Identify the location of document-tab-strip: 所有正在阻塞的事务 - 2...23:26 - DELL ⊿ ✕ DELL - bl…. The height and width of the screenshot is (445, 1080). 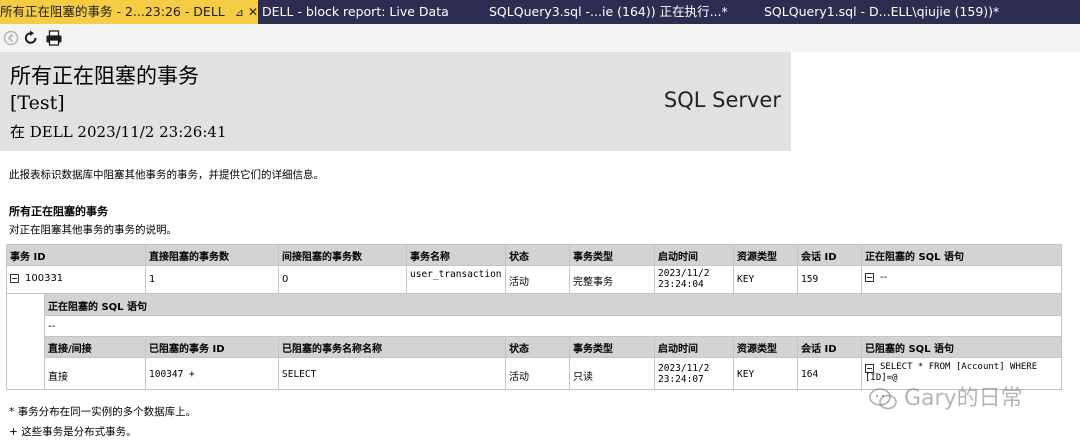
(540, 12).